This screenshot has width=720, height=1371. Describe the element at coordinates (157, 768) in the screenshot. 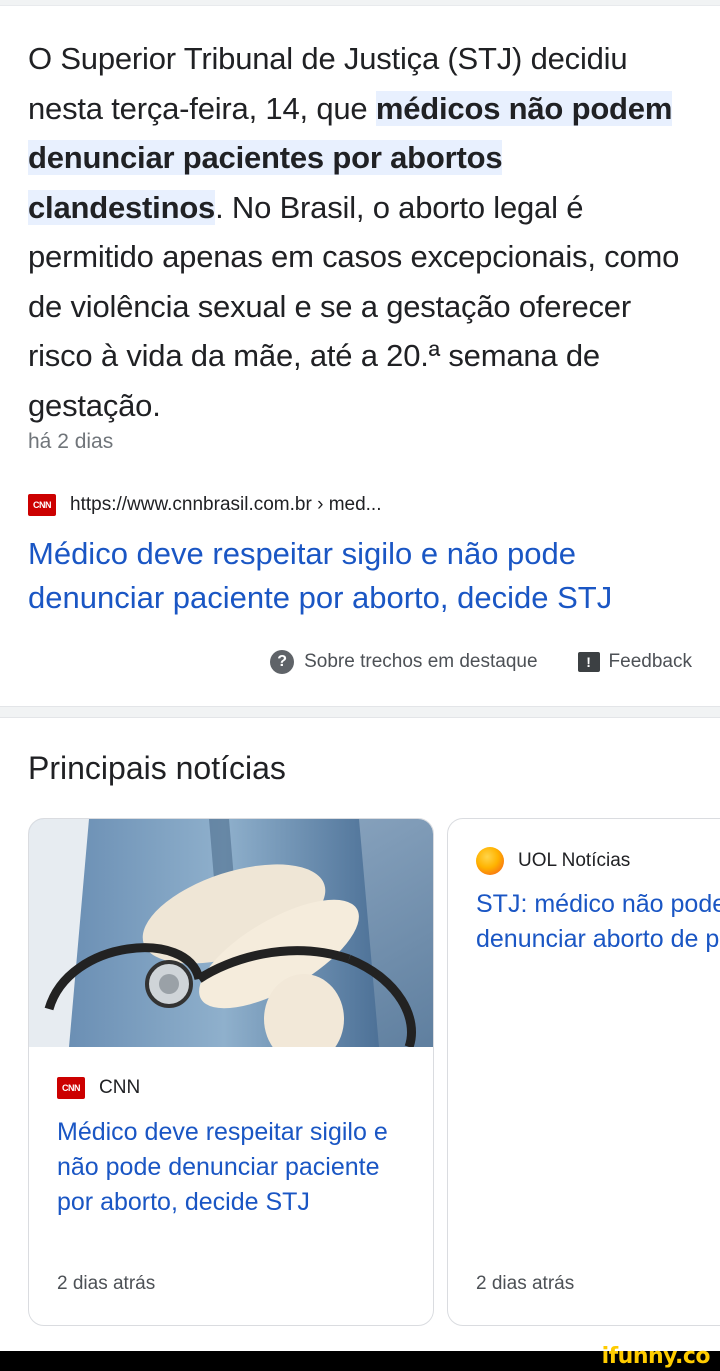

I see `top-stories-title: Principais notícias` at that location.